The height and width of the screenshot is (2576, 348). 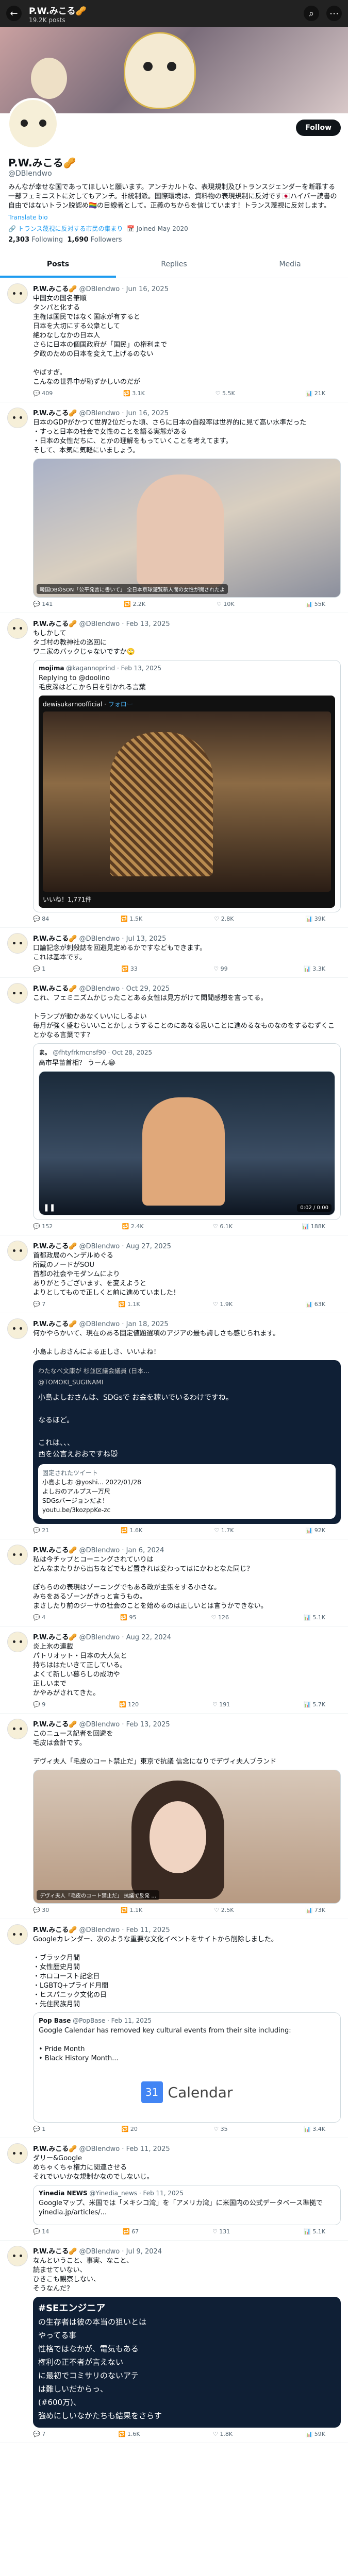 I want to click on profile-link: トランス蔑視に反対する市民の集まり, so click(x=70, y=228).